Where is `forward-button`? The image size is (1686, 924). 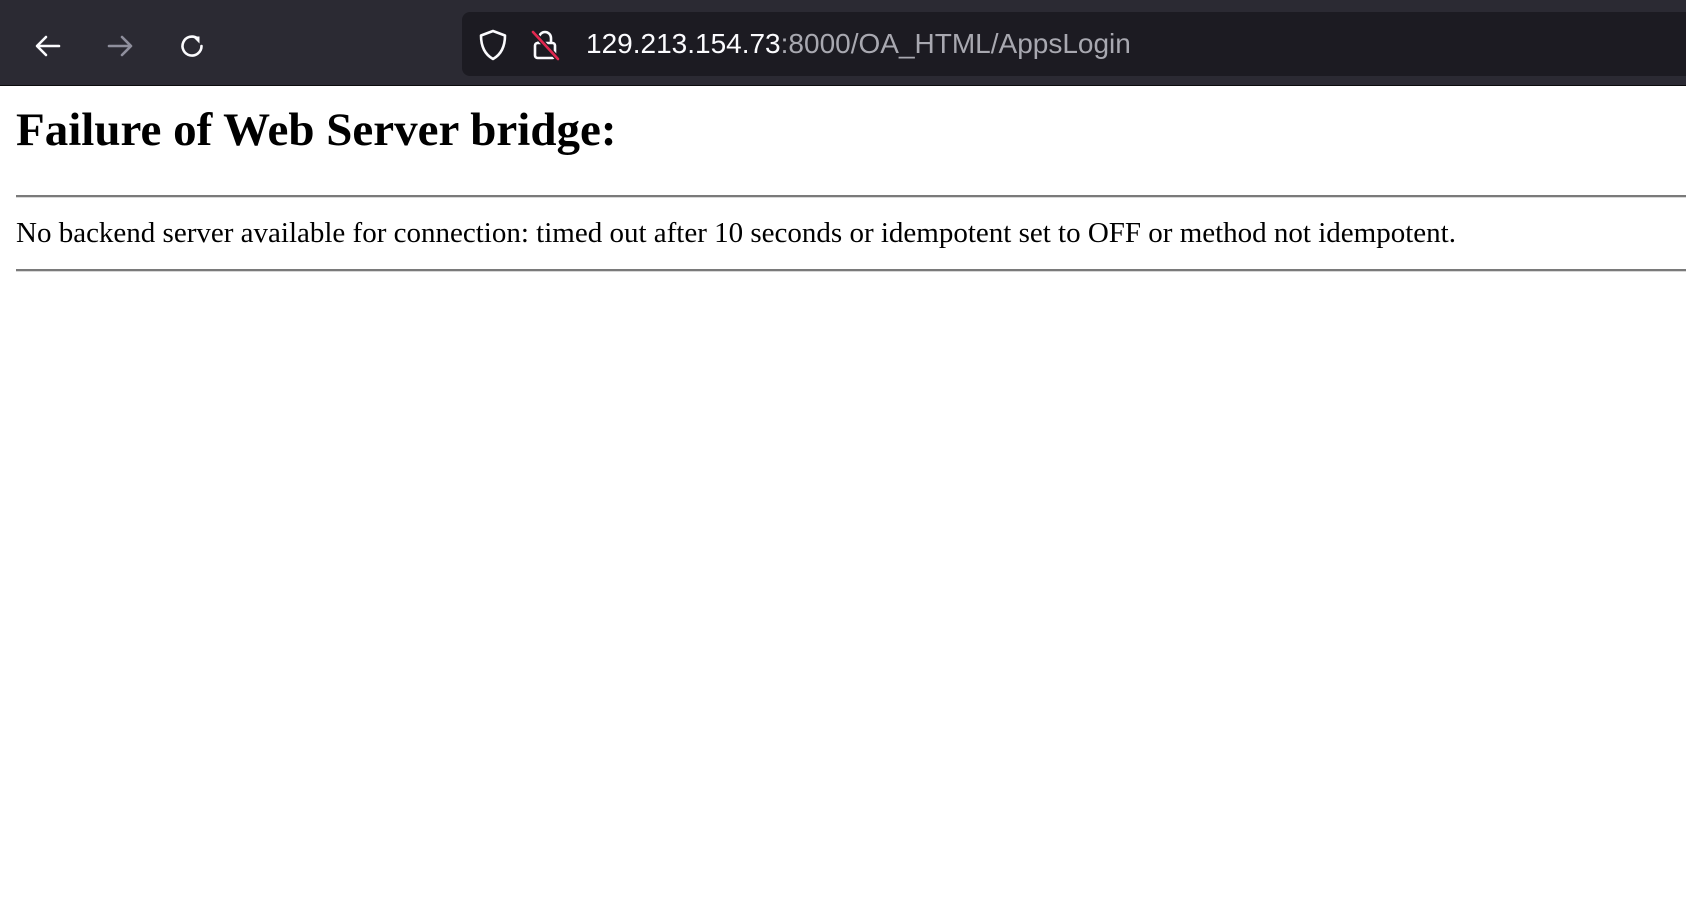
forward-button is located at coordinates (120, 46).